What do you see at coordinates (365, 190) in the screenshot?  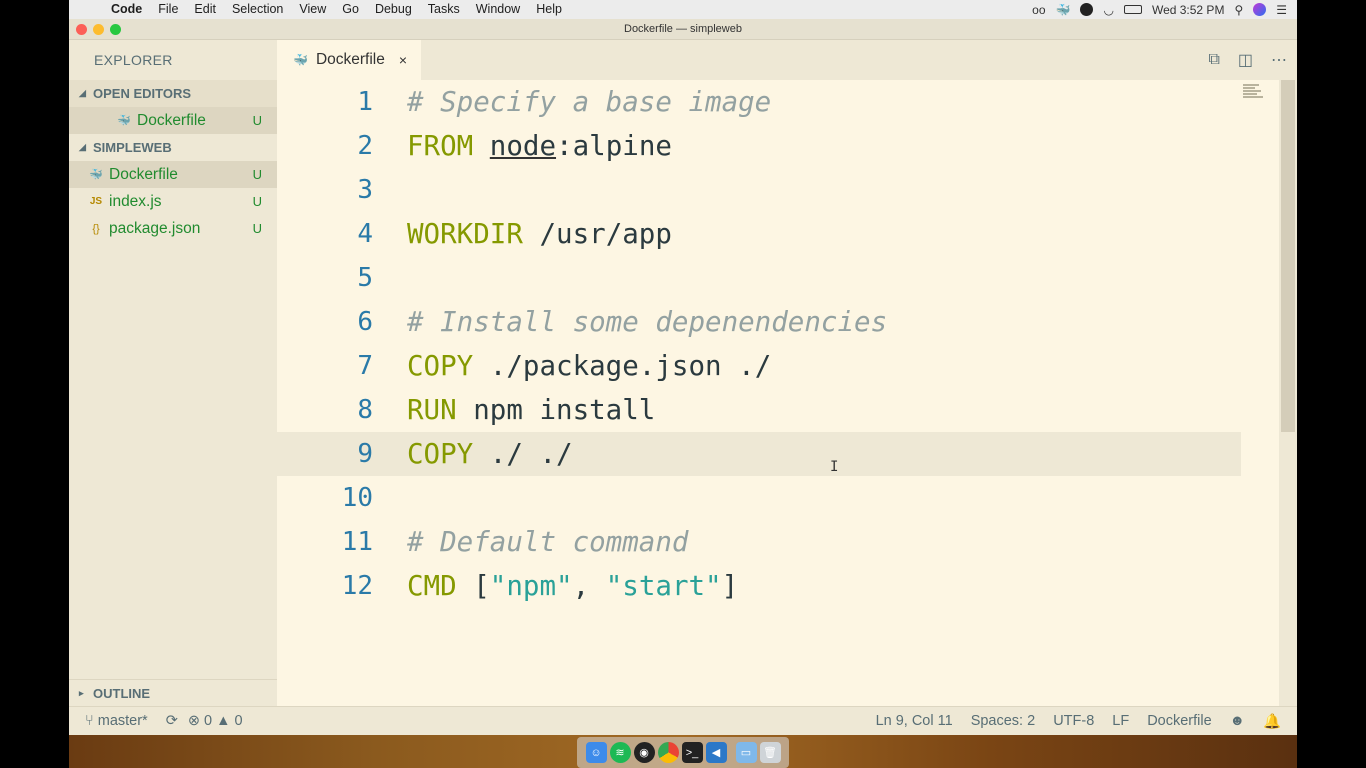 I see `line-number: 3` at bounding box center [365, 190].